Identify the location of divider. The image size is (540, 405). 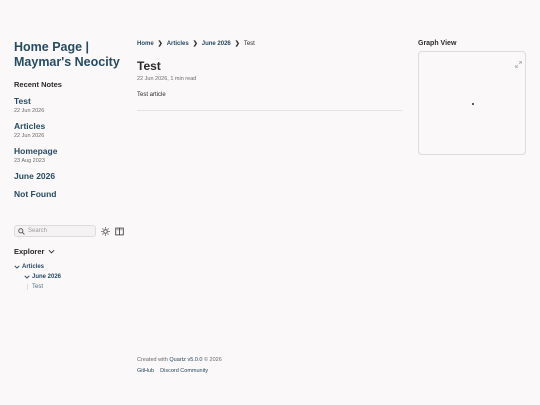
(269, 110).